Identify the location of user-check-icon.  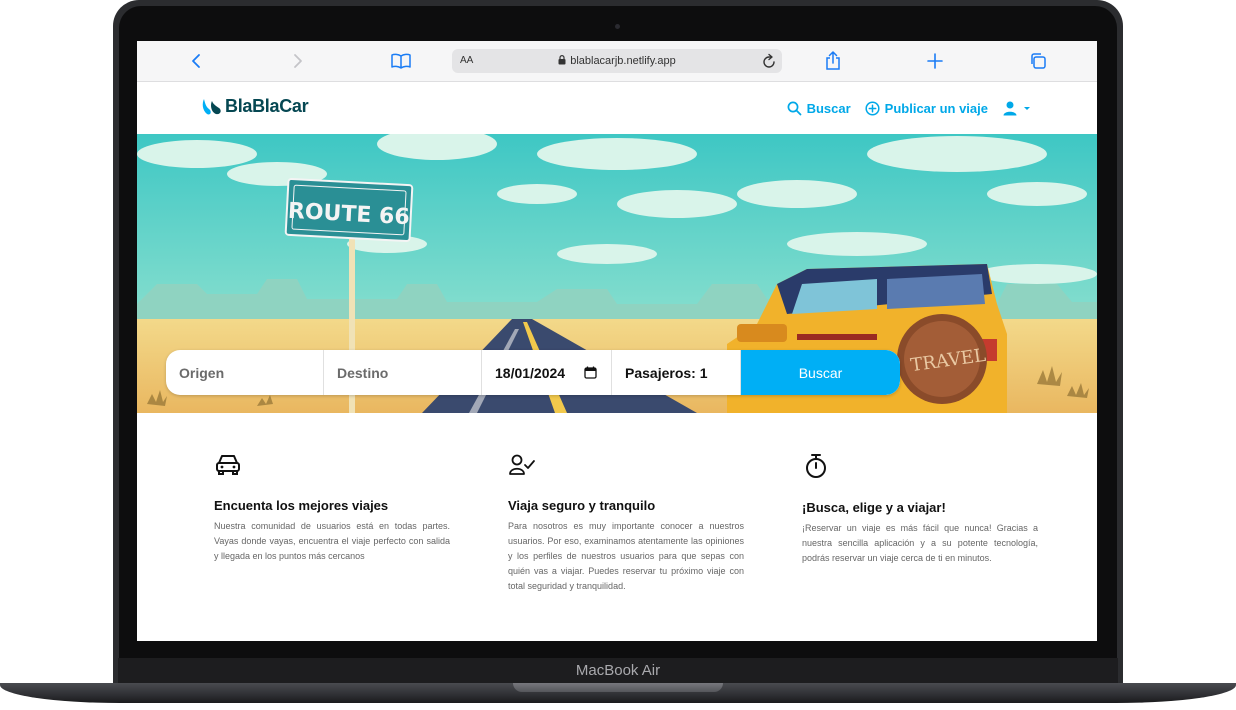
(522, 464).